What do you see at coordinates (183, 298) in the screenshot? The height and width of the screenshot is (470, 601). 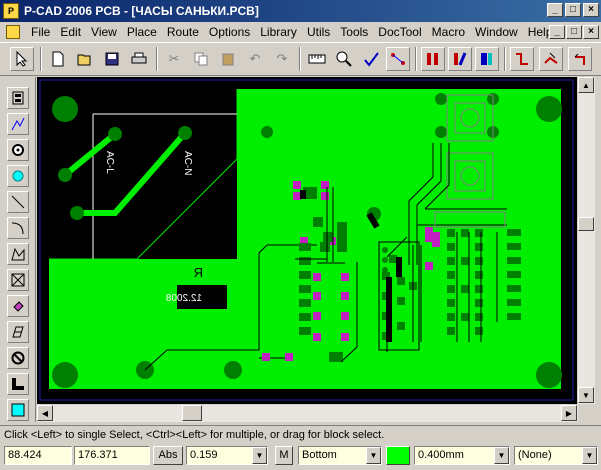 I see `label-date: 12.2008` at bounding box center [183, 298].